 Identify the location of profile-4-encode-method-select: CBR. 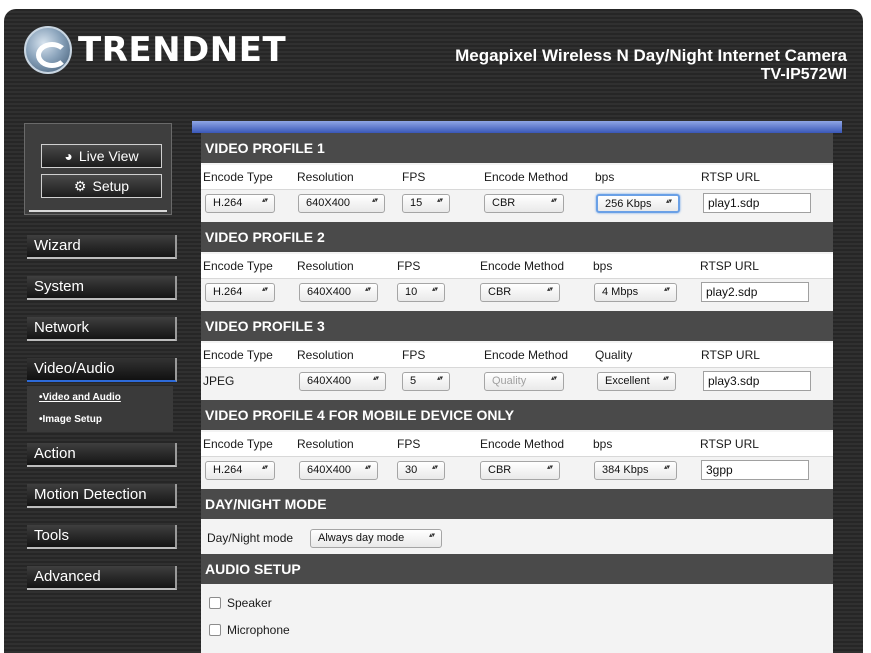
(520, 470).